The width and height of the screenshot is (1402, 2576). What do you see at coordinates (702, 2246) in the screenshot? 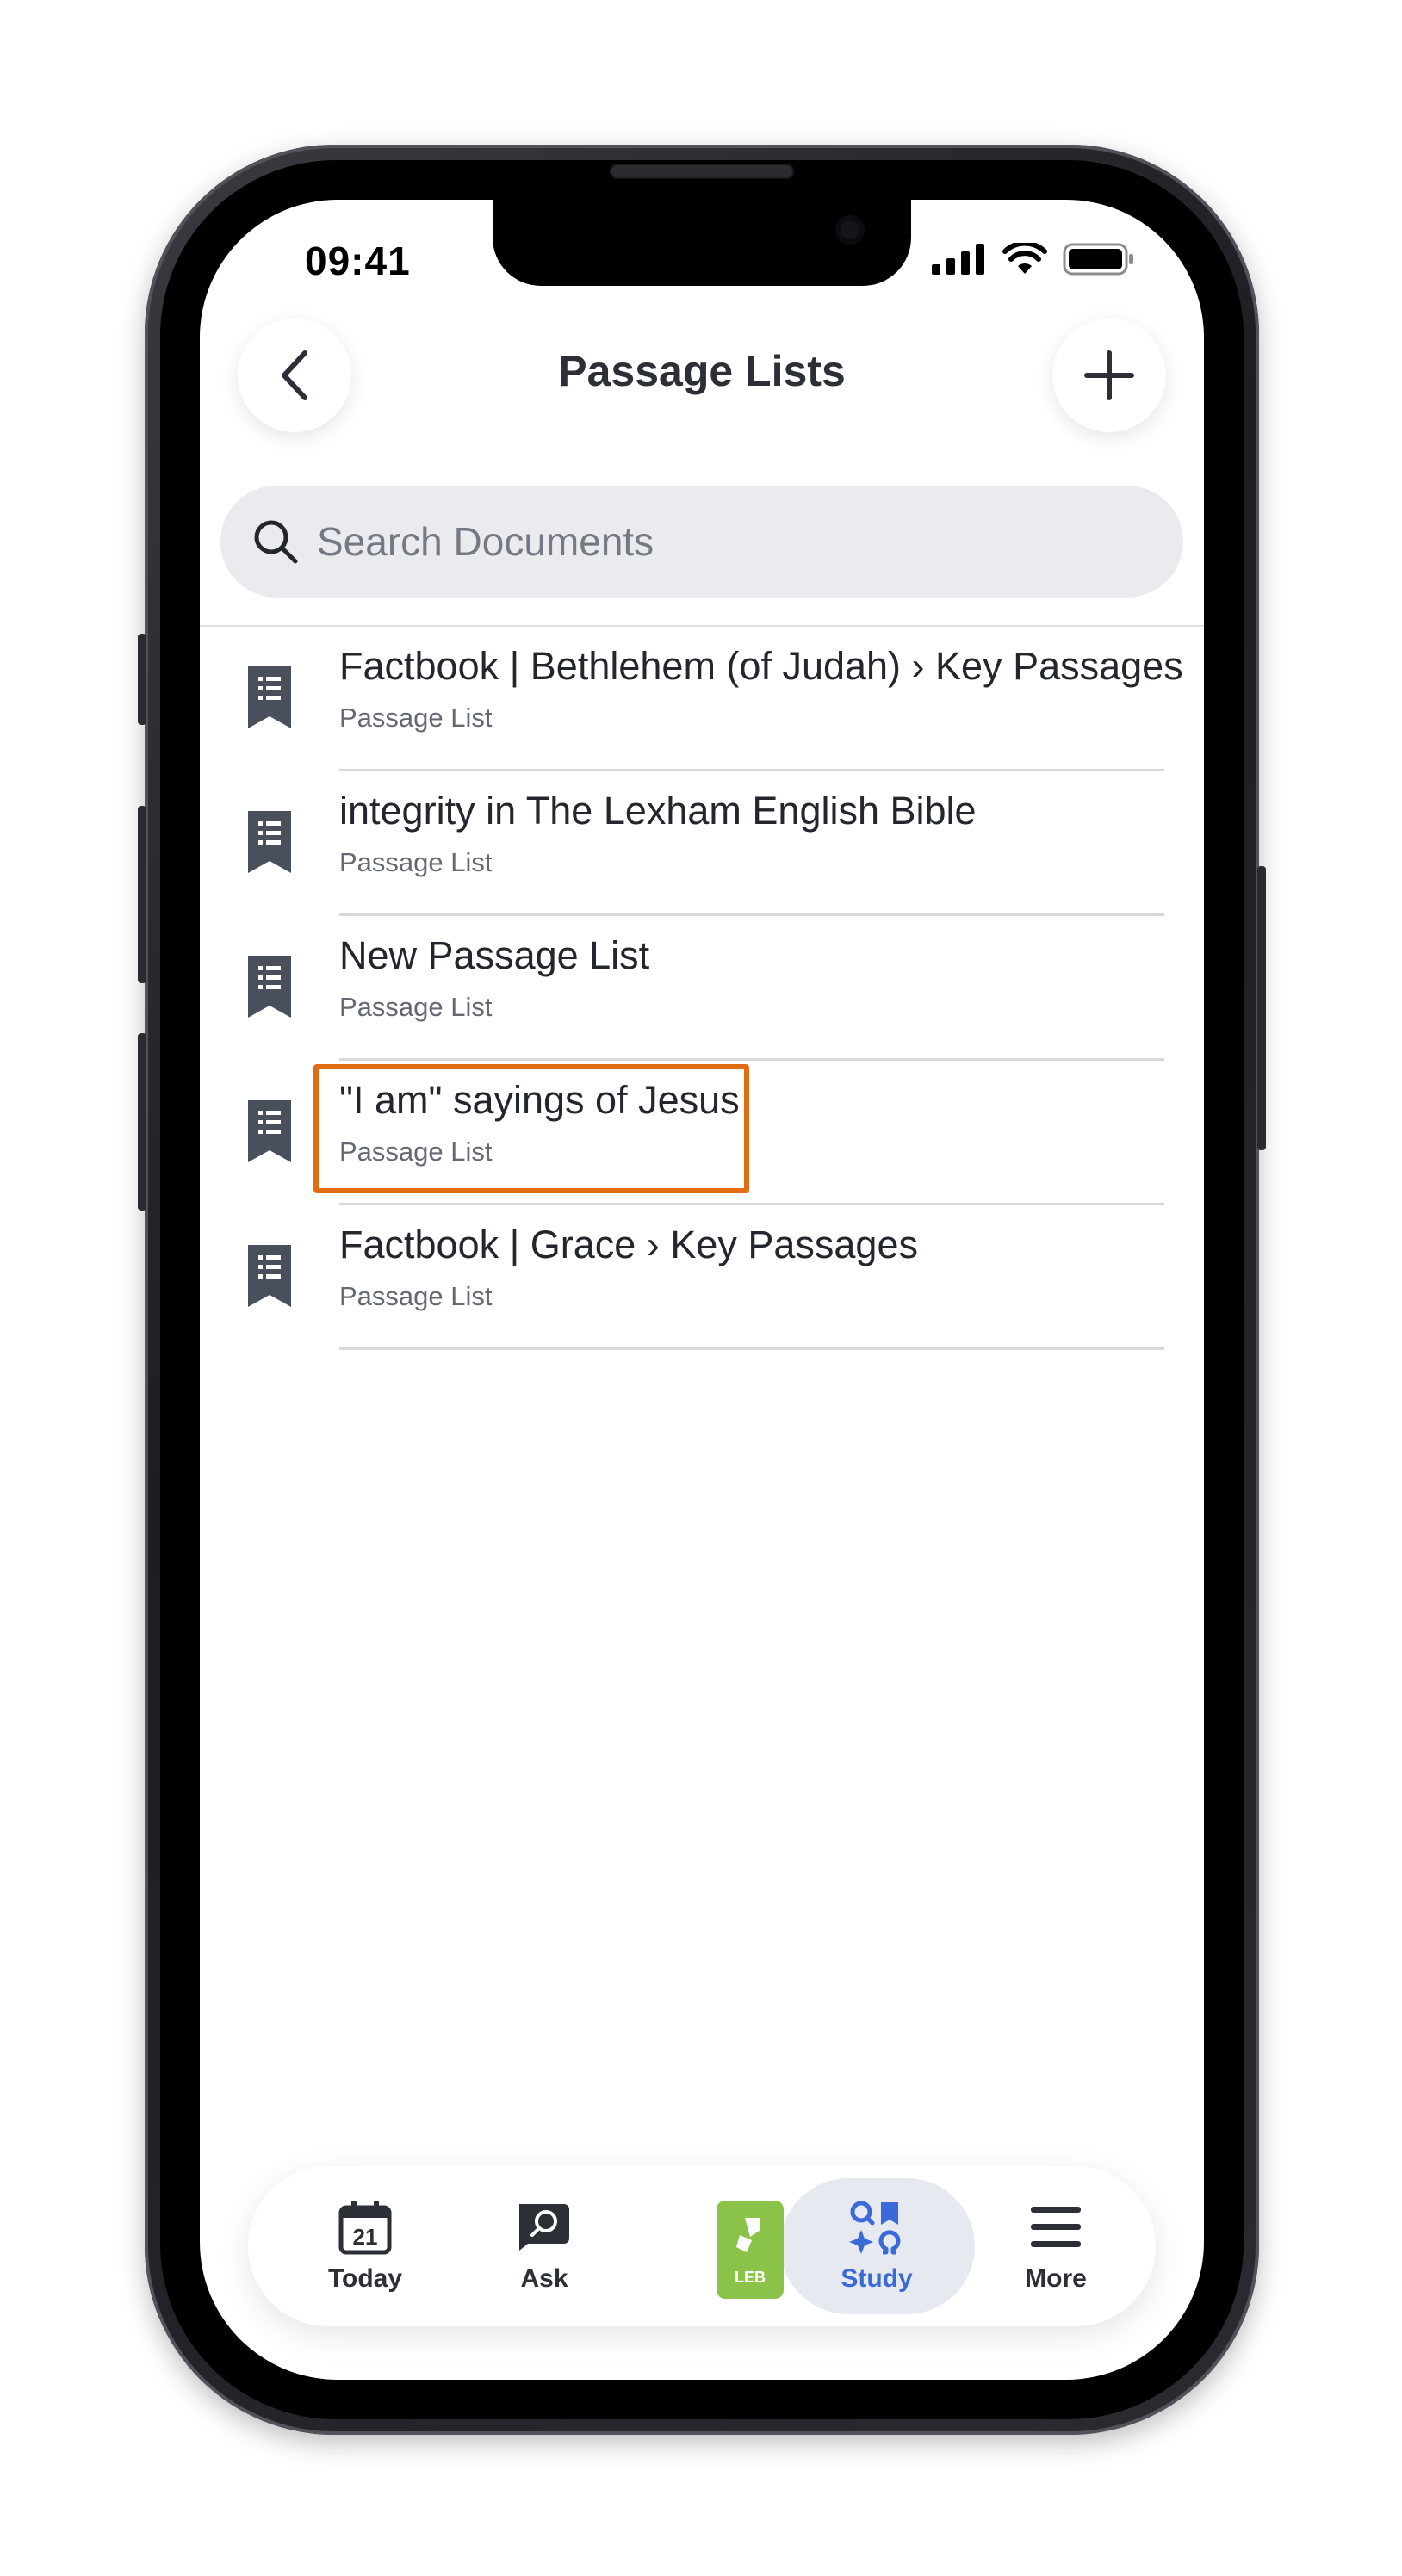
I see `tab-bar: 21 Today Ask LEB Study More` at bounding box center [702, 2246].